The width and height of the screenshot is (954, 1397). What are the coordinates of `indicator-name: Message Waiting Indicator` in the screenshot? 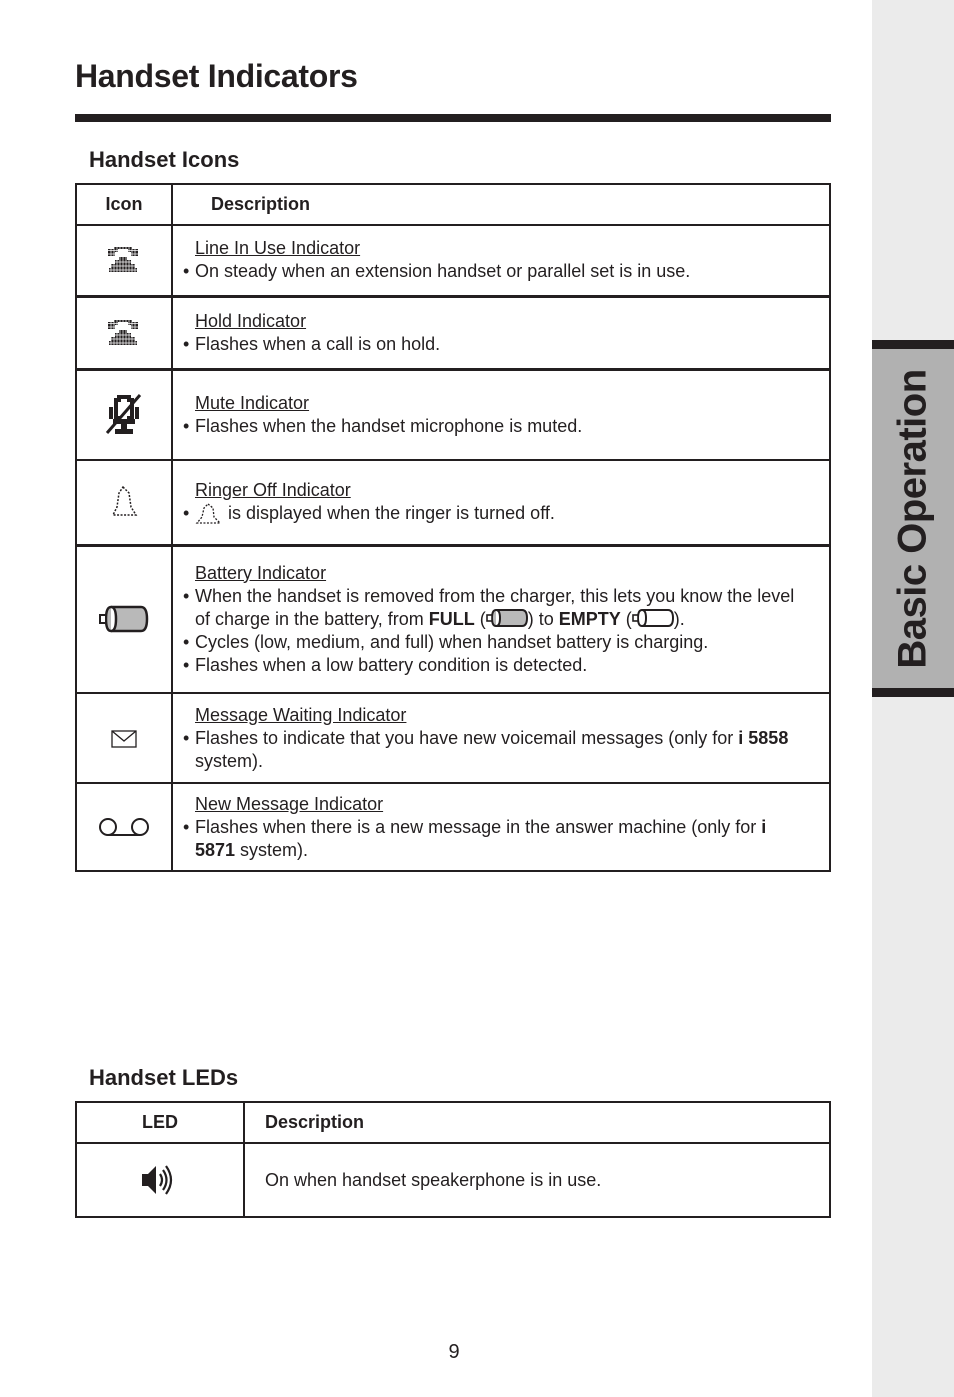 It's located at (301, 714).